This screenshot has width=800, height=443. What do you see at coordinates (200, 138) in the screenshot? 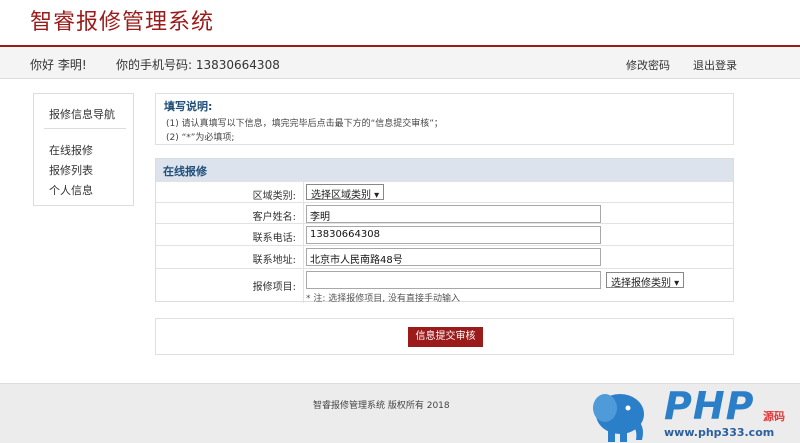
I see `instruction-line: (2) “*”为必填项;` at bounding box center [200, 138].